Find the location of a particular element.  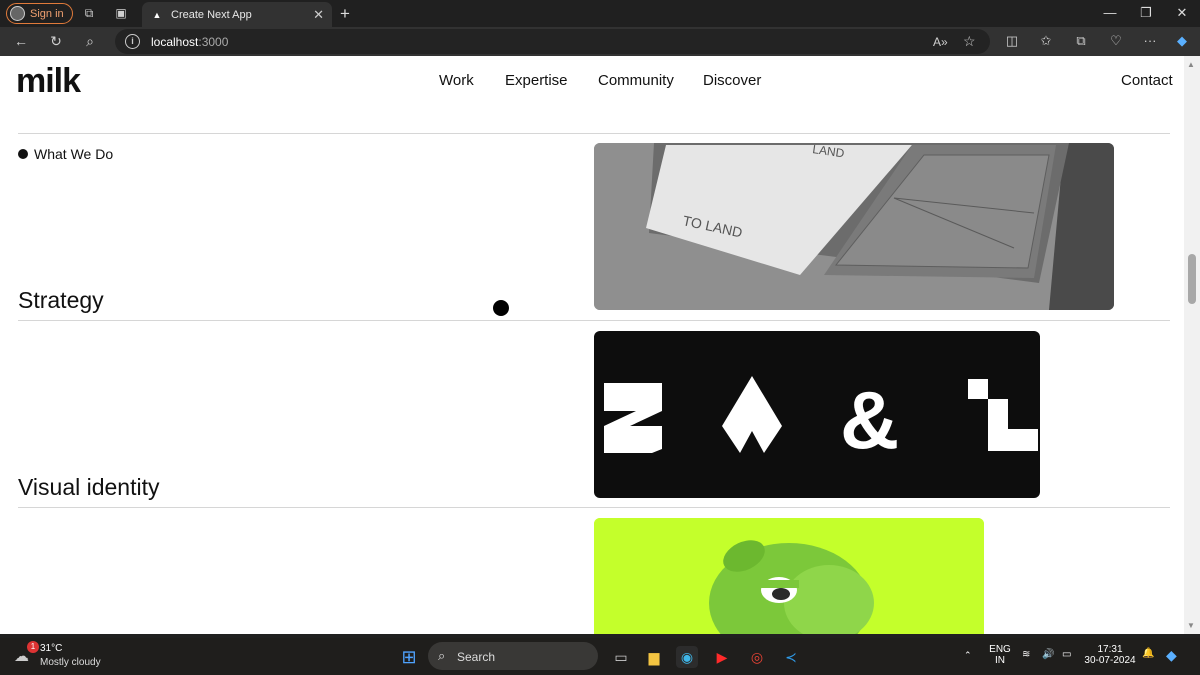

eyebrow-what-we-do: What We Do is located at coordinates (65, 154).